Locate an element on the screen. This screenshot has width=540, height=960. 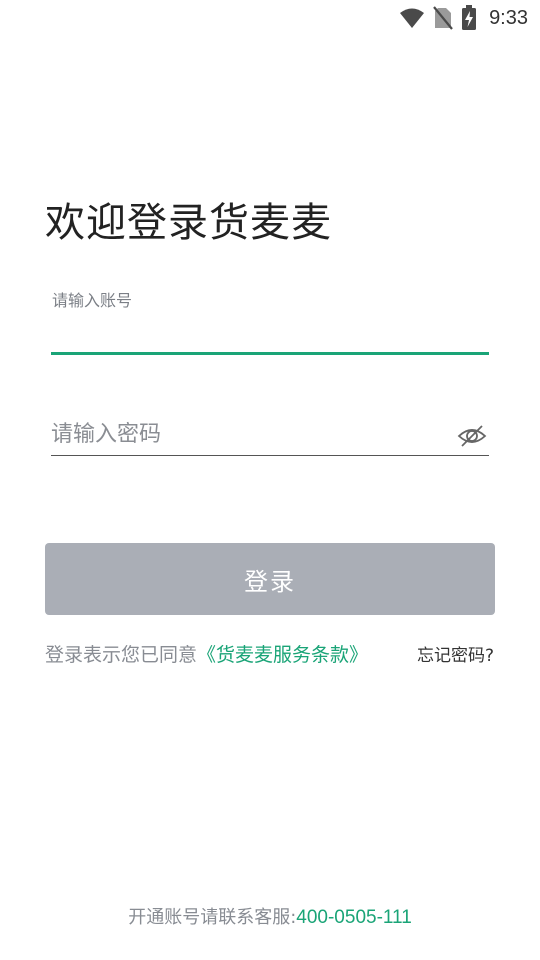
account-input is located at coordinates (270, 330).